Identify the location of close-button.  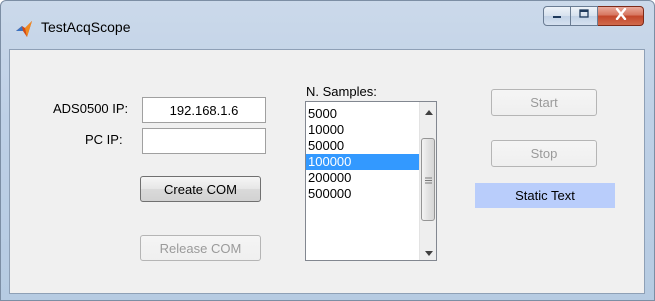
(621, 16).